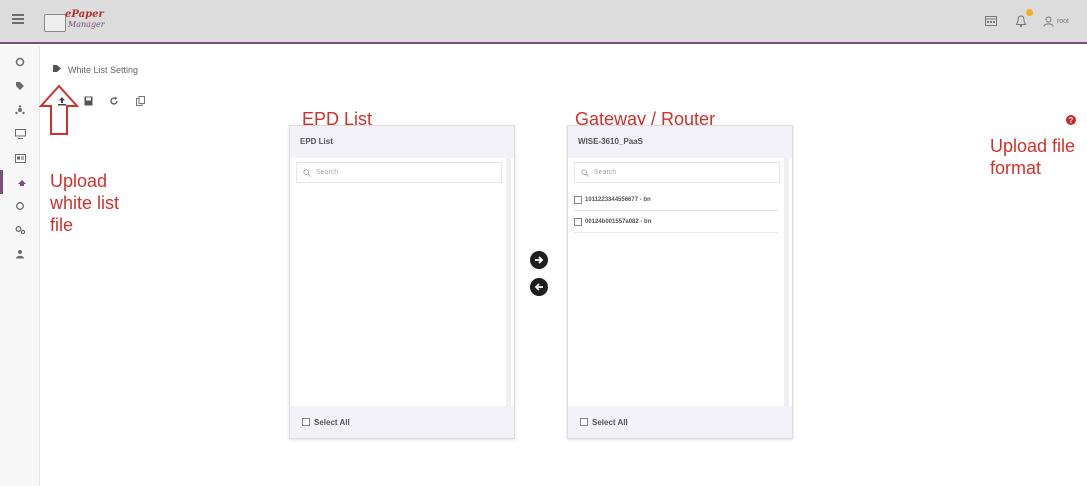 The height and width of the screenshot is (486, 1087). I want to click on breadcrumb: White List Setting, so click(95, 69).